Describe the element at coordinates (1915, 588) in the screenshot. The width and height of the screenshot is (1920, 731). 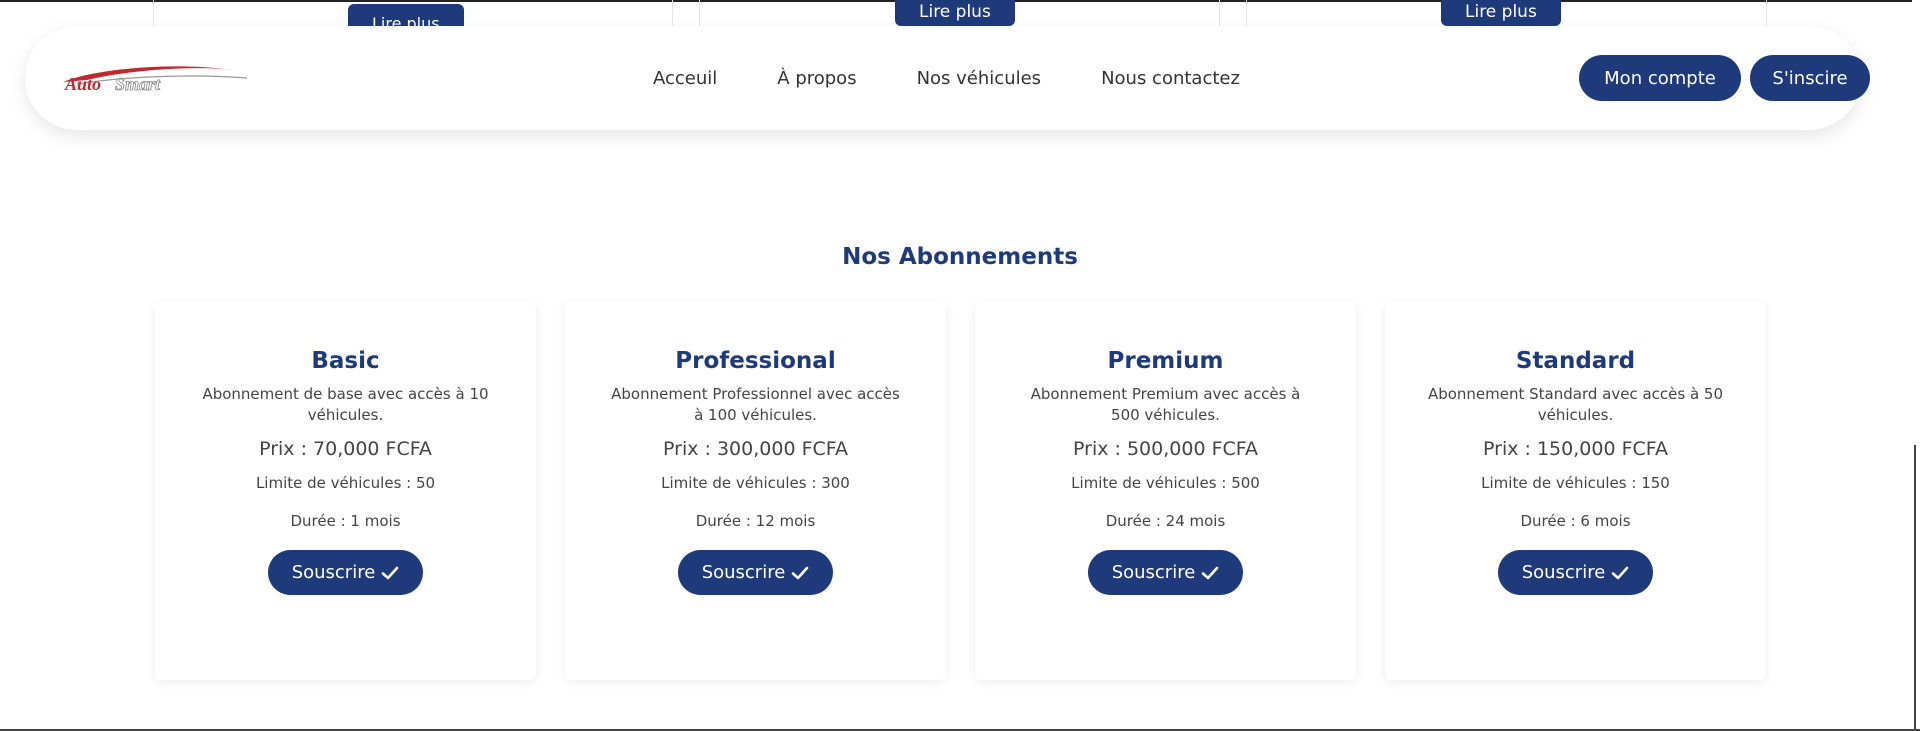
I see `scrollbar-thumb` at that location.